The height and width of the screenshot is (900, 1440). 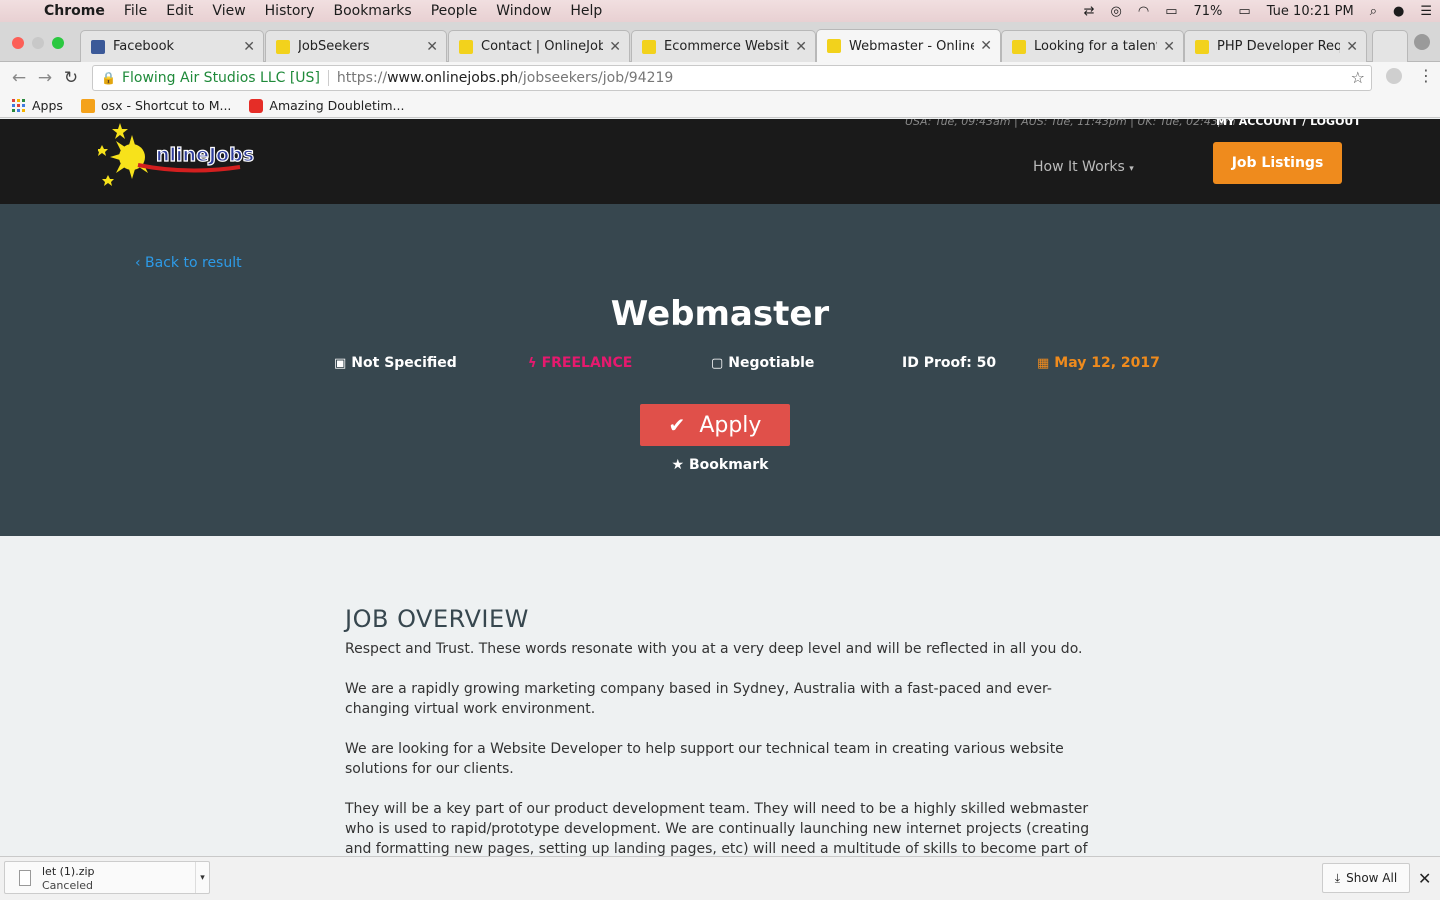 I want to click on bookmark-job-link: ★ Bookmark, so click(x=720, y=465).